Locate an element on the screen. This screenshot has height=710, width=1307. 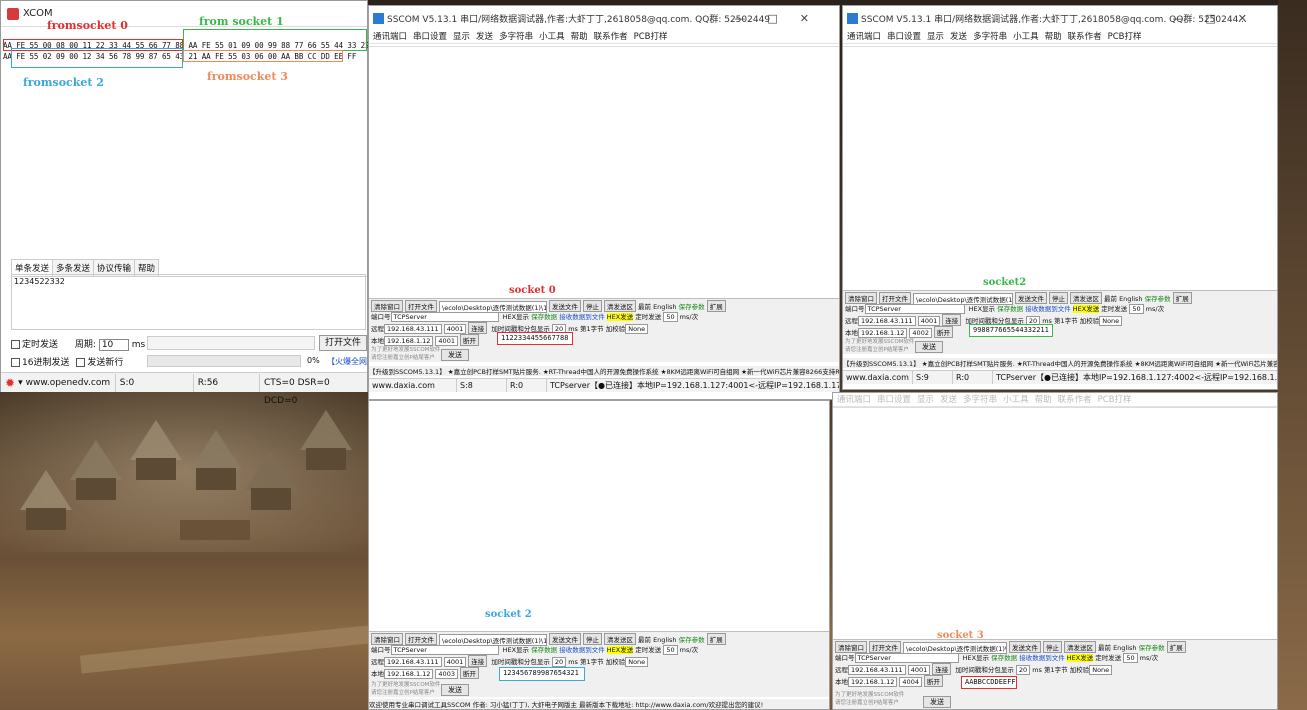
send-input: 9988776655443322​11 is located at coordinates (1011, 330).